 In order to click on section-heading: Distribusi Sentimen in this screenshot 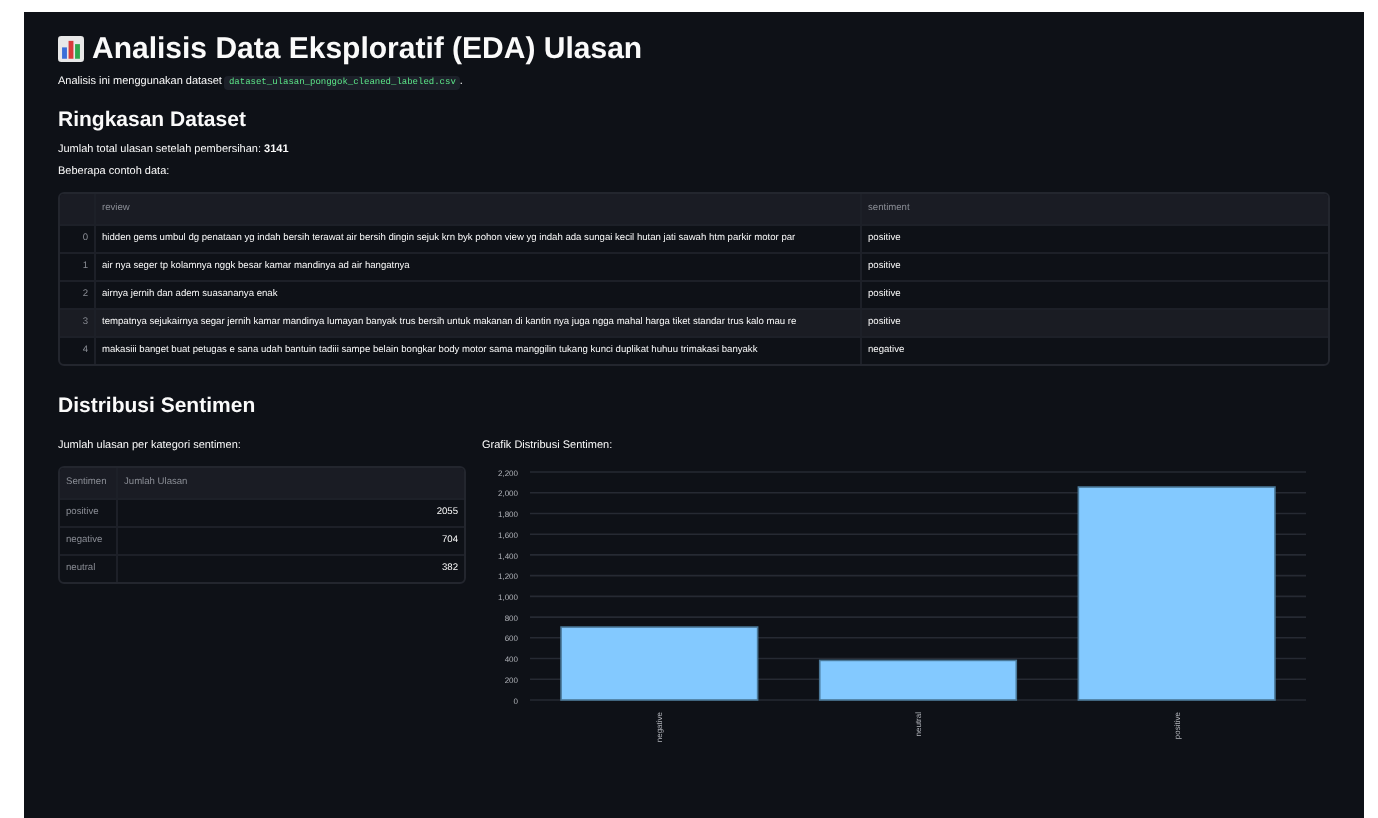, I will do `click(158, 406)`.